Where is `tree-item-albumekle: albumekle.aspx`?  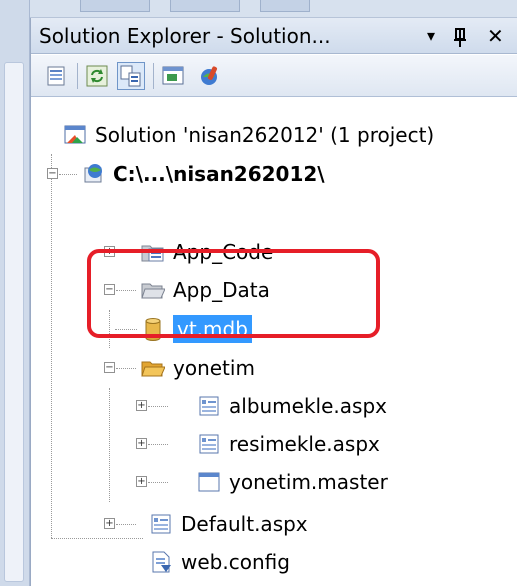
tree-item-albumekle: albumekle.aspx is located at coordinates (292, 406).